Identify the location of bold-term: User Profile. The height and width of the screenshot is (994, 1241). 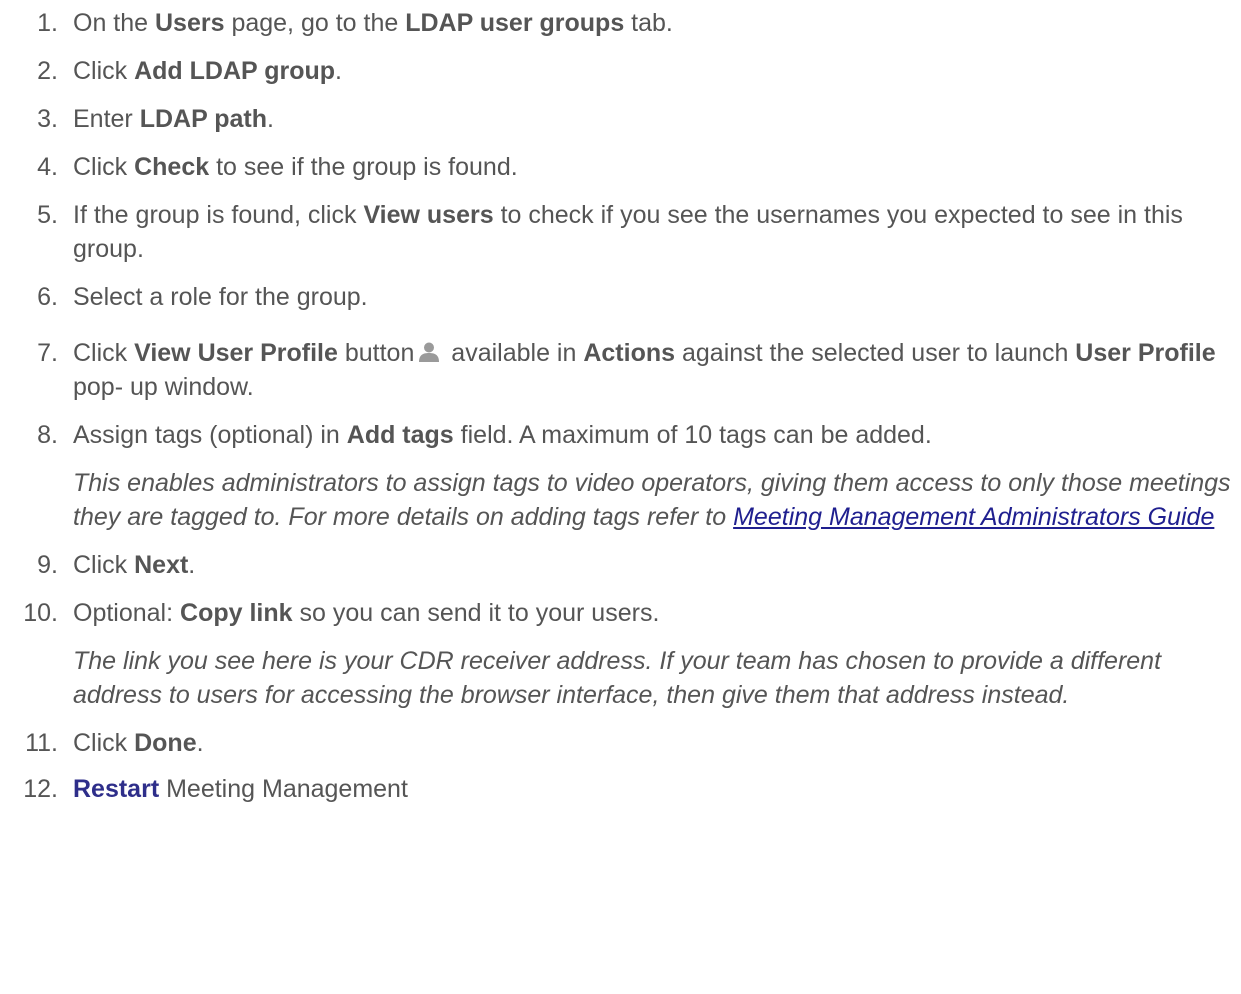
(1145, 353).